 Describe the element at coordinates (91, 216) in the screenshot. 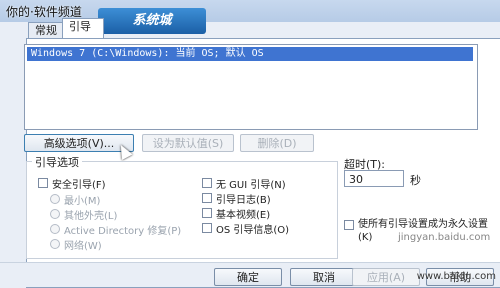

I see `alternate-shell-label: 其他外壳(L)` at that location.